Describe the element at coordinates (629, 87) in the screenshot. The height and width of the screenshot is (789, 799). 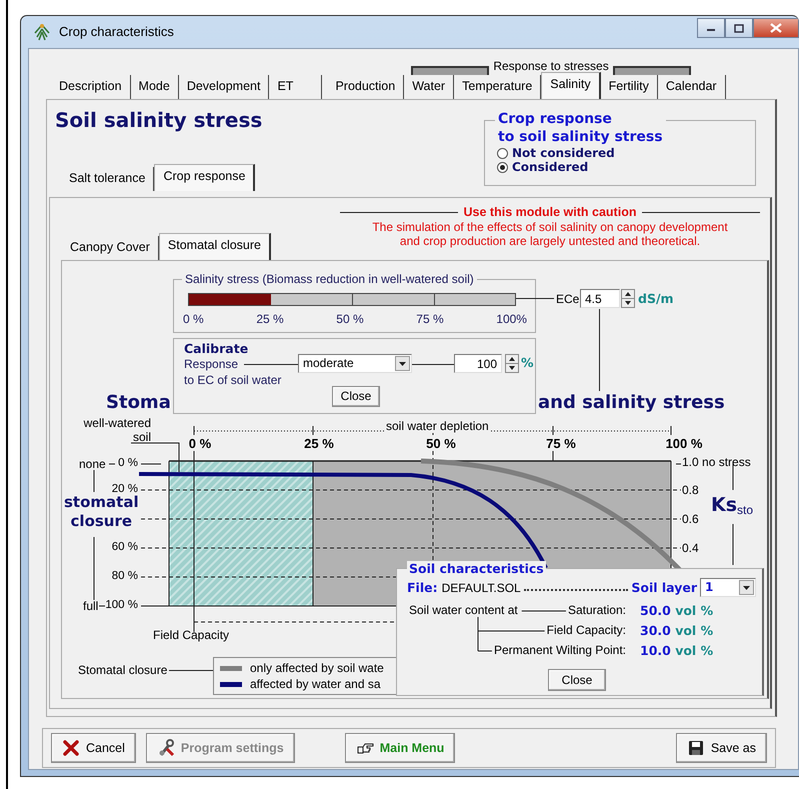
I see `tab: Fertility` at that location.